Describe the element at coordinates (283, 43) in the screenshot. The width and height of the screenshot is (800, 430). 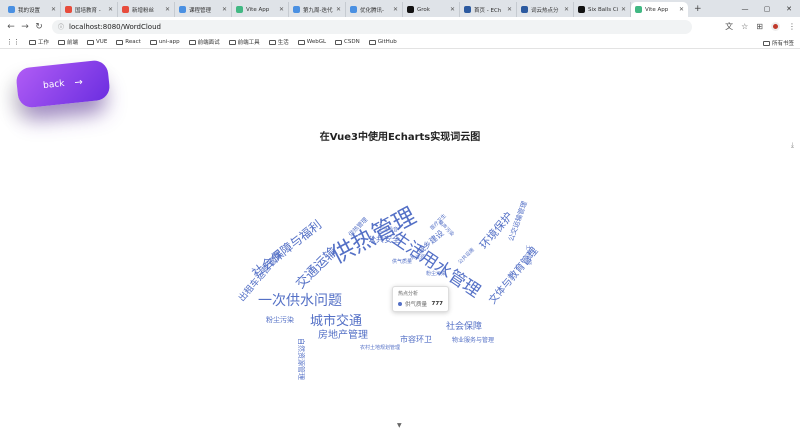
I see `bookmark-label: 生活` at that location.